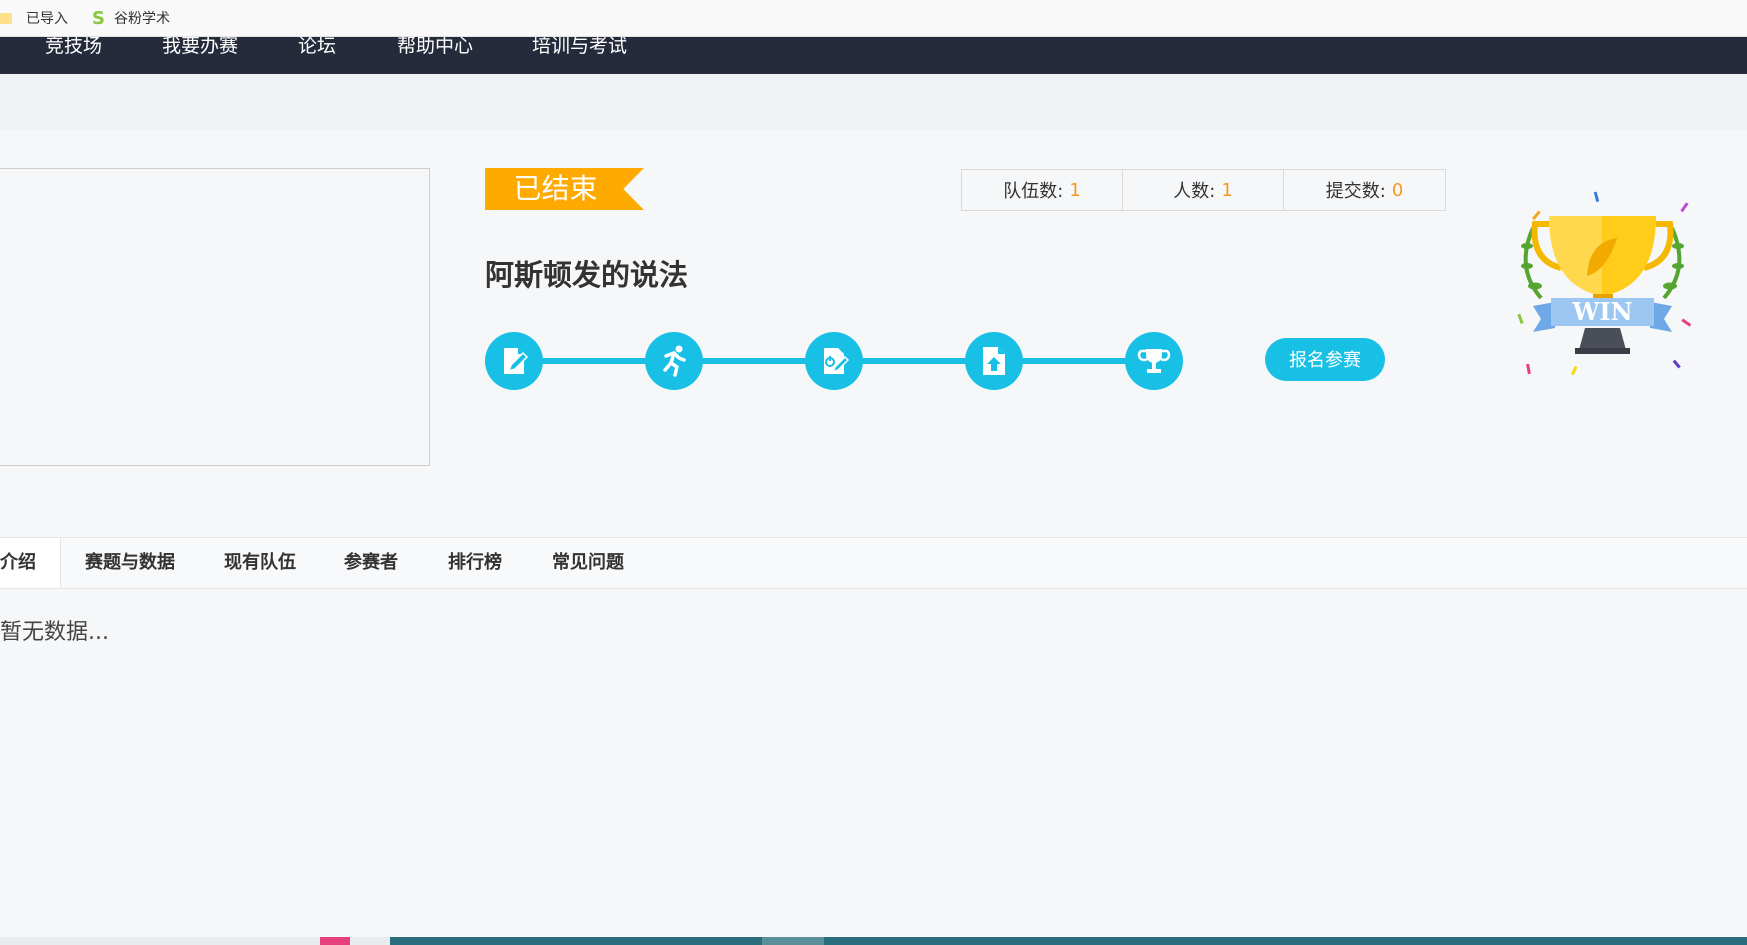 This screenshot has width=1747, height=945. What do you see at coordinates (514, 361) in the screenshot?
I see `edit-document-icon` at bounding box center [514, 361].